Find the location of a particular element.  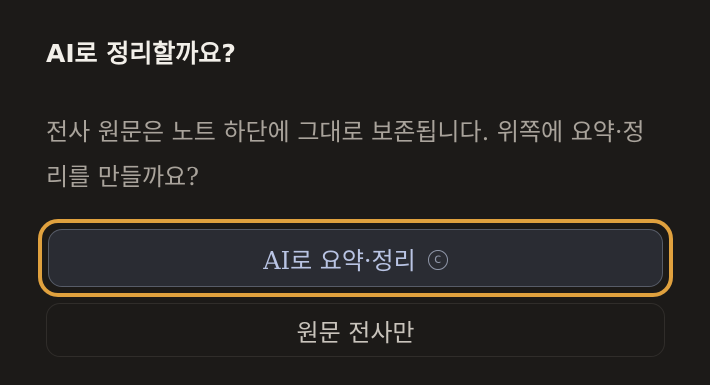

dialog-title: AI로 정리할까요? is located at coordinates (141, 53).